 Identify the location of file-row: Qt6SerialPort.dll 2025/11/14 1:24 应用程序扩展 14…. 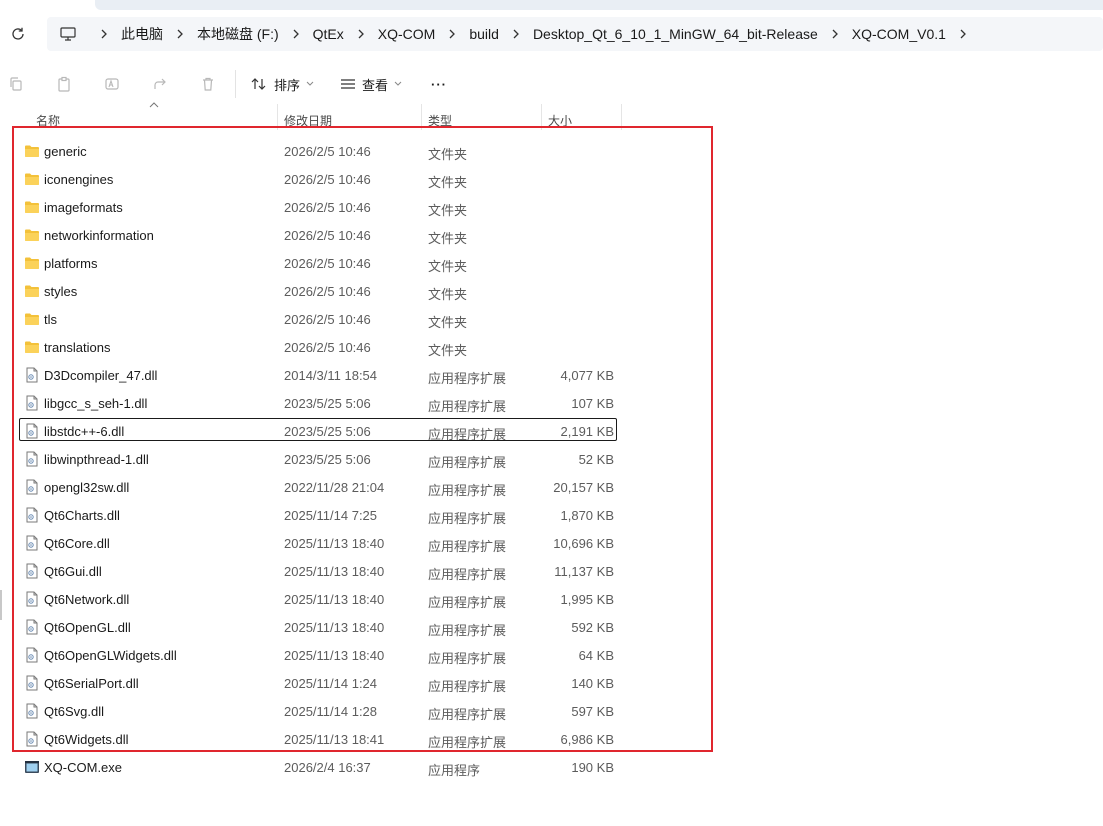
(360, 683).